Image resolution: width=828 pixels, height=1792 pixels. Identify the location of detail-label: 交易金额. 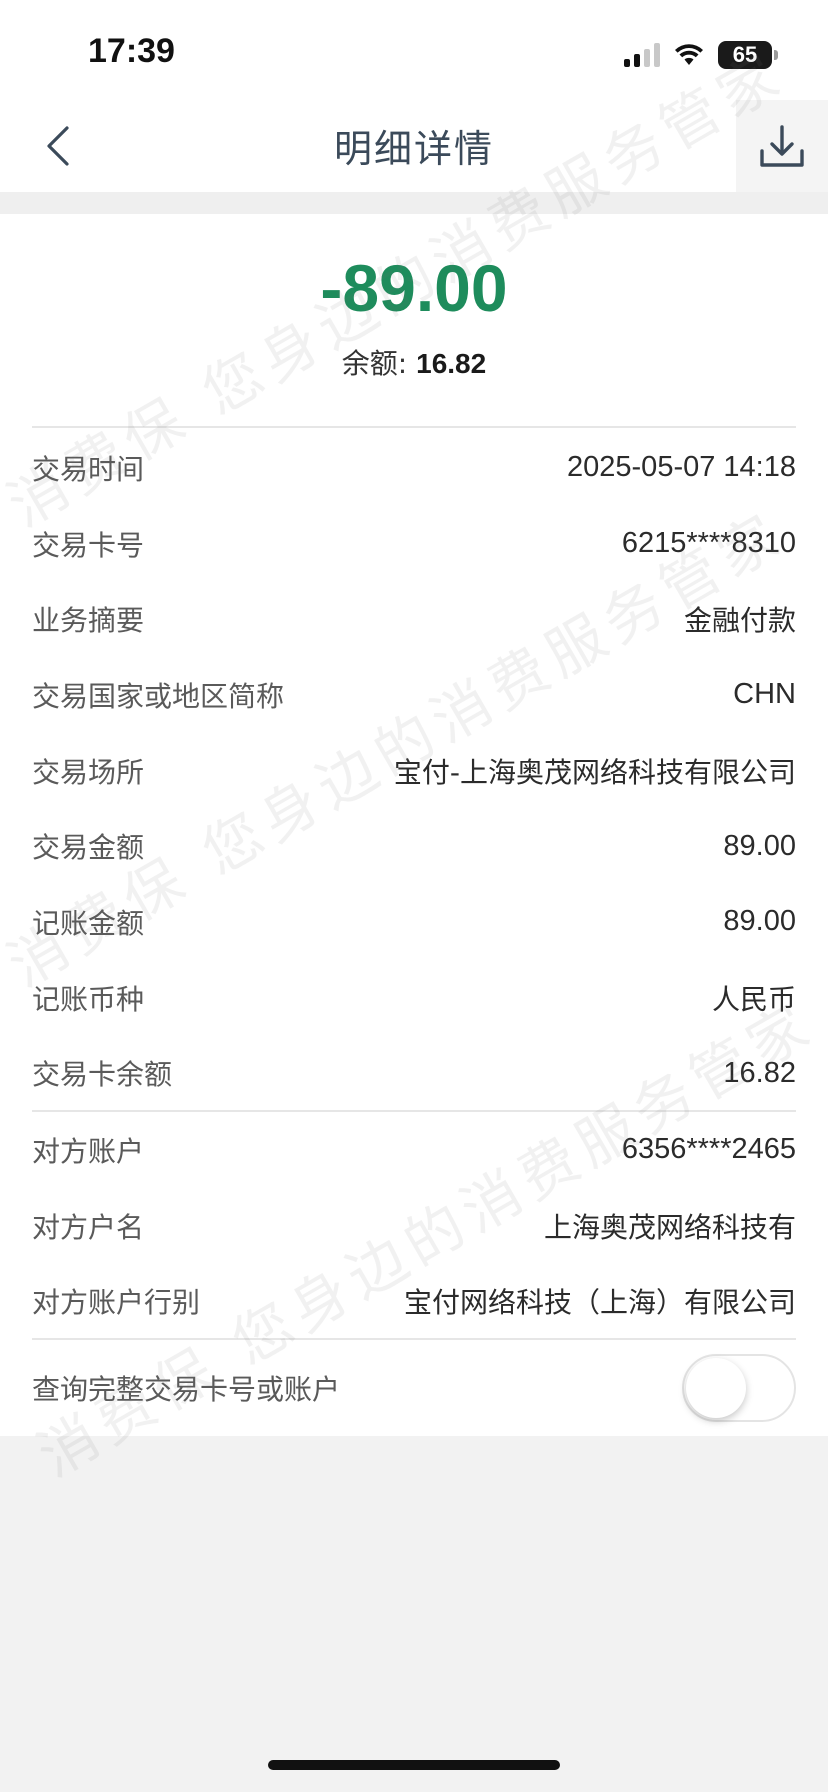
(88, 848).